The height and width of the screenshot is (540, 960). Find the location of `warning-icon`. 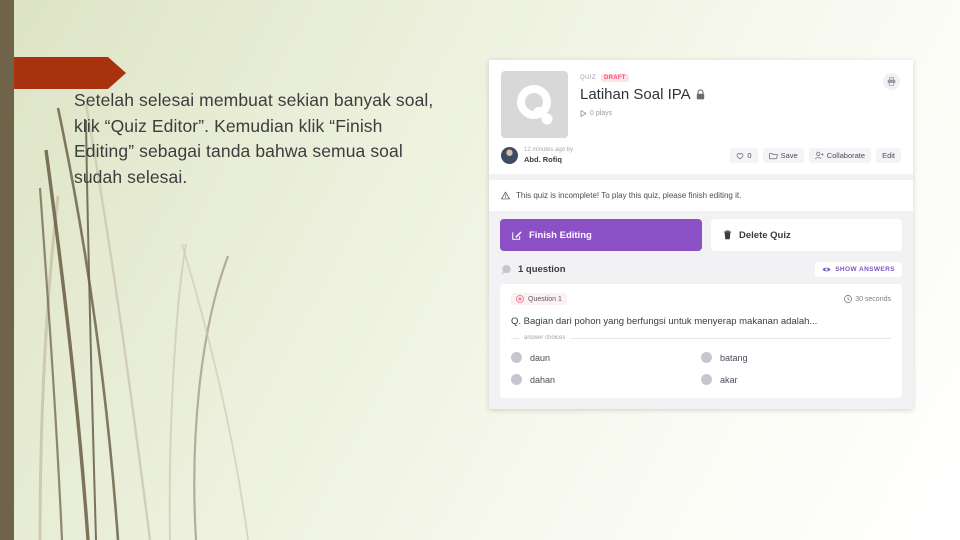

warning-icon is located at coordinates (505, 195).